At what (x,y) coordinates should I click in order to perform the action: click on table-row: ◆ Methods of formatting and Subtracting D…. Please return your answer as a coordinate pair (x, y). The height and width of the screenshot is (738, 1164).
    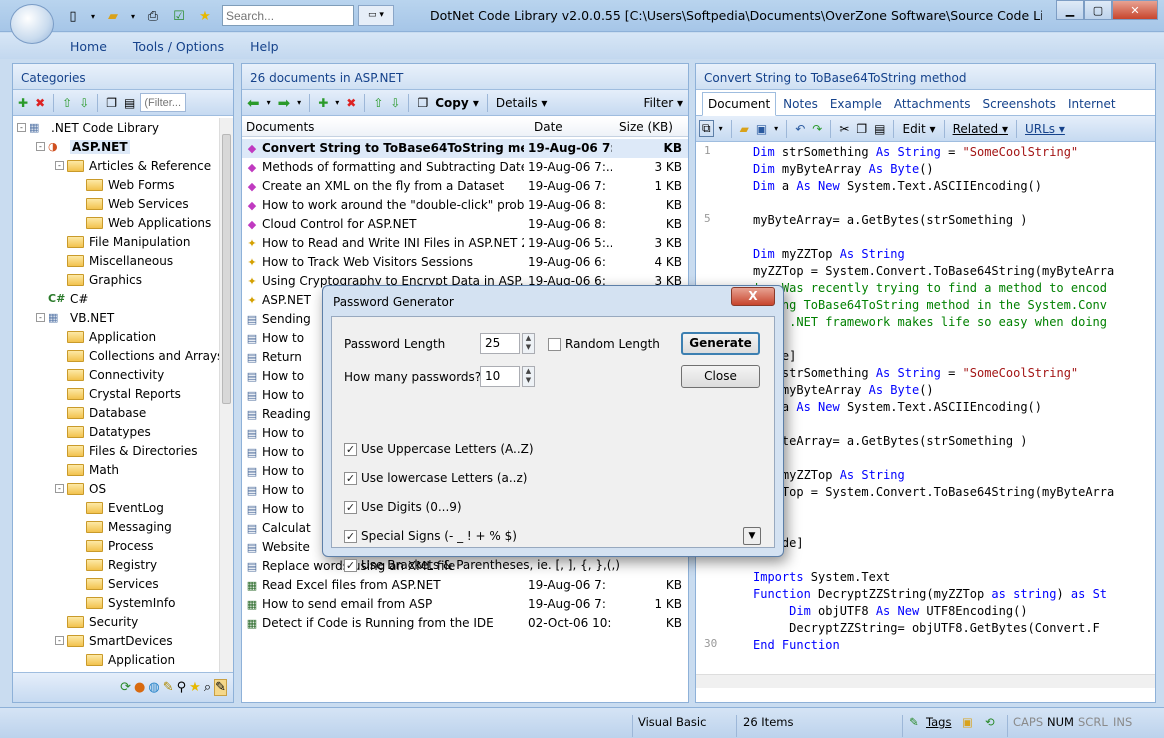
    Looking at the image, I should click on (465, 167).